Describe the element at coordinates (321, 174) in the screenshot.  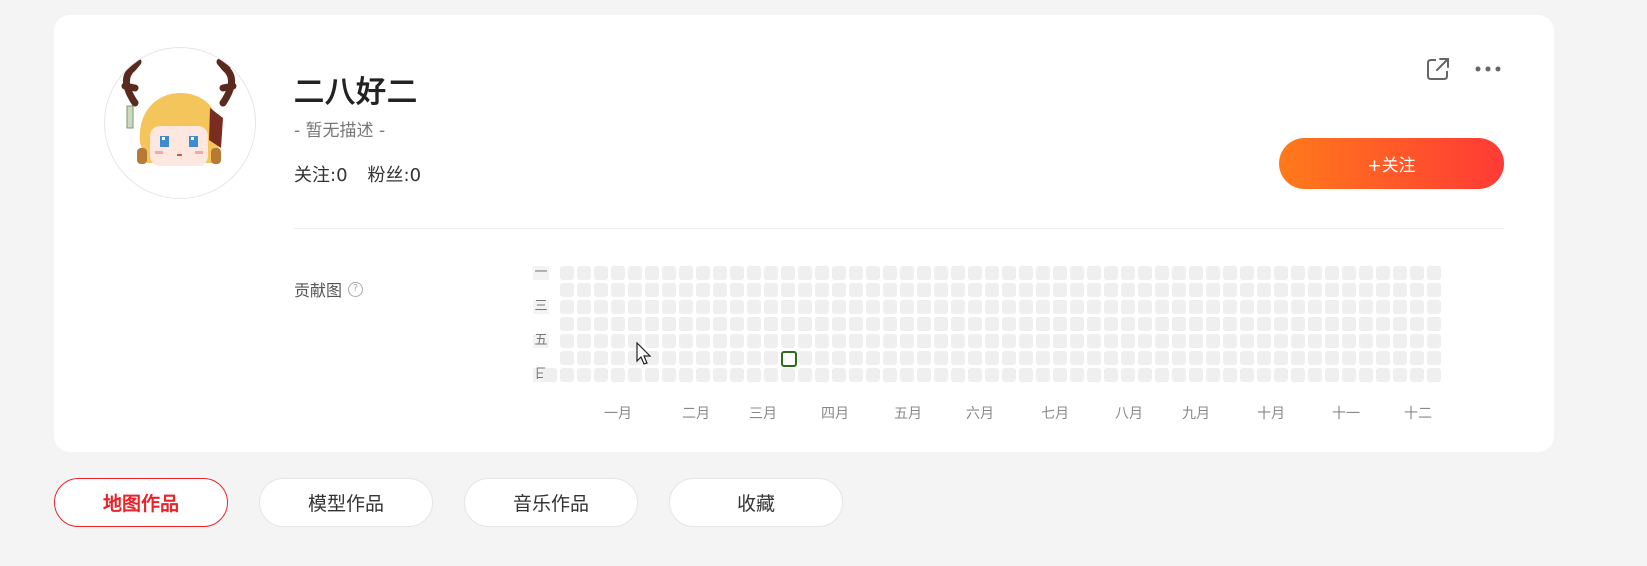
I see `following-count: 关注:0` at that location.